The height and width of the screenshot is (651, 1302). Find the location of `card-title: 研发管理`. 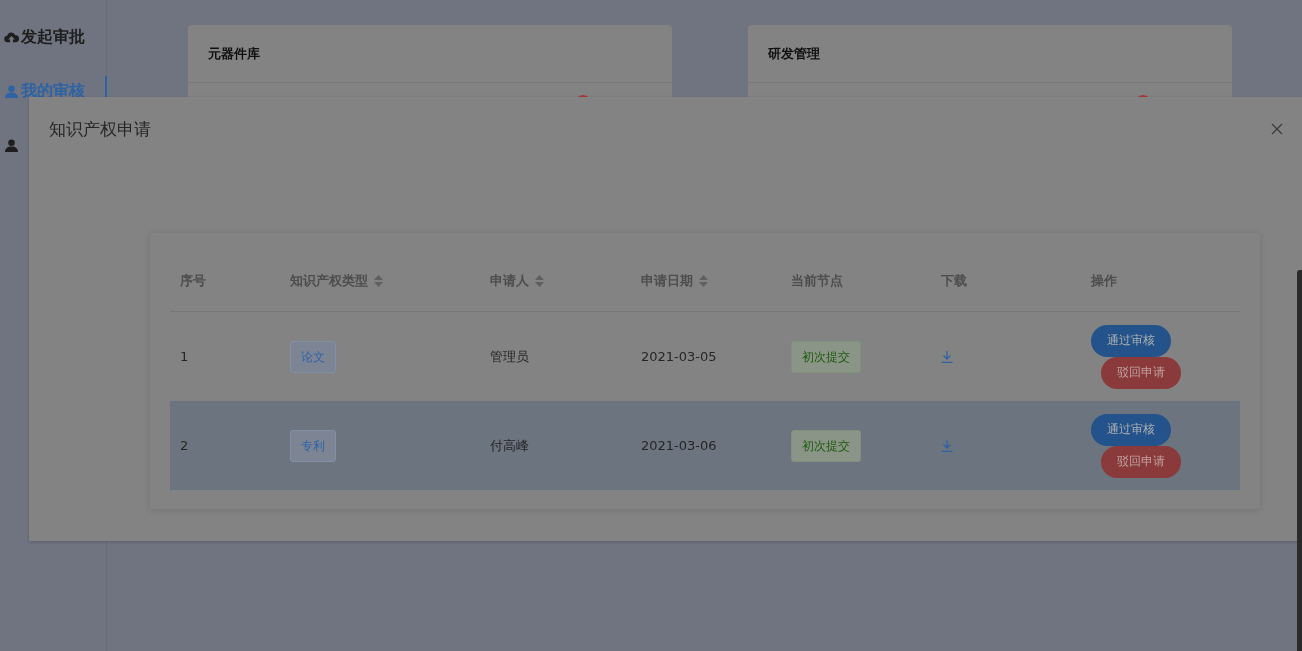

card-title: 研发管理 is located at coordinates (794, 53).